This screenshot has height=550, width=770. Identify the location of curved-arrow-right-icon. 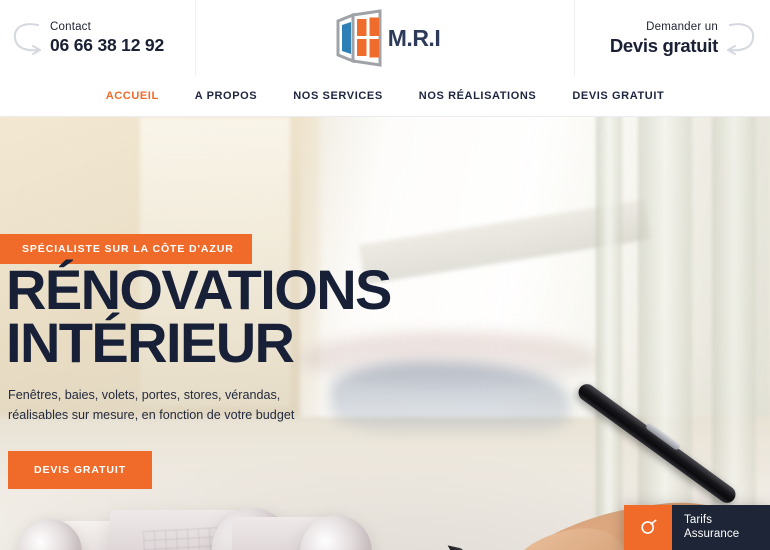
(28, 38).